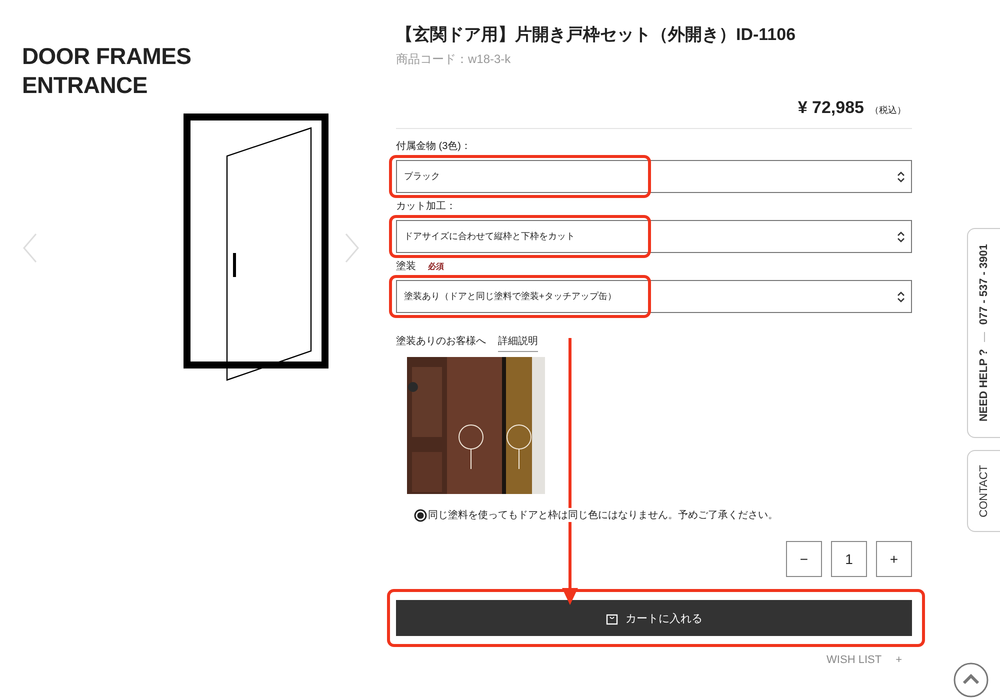 This screenshot has height=700, width=1000. What do you see at coordinates (849, 559) in the screenshot?
I see `quantity-field: 1` at bounding box center [849, 559].